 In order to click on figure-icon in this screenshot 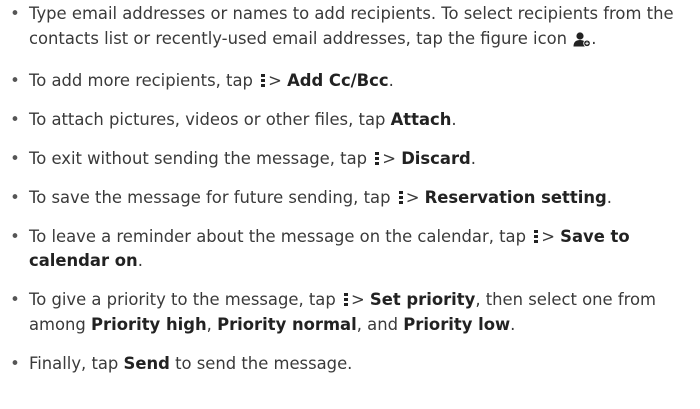, I will do `click(582, 42)`.